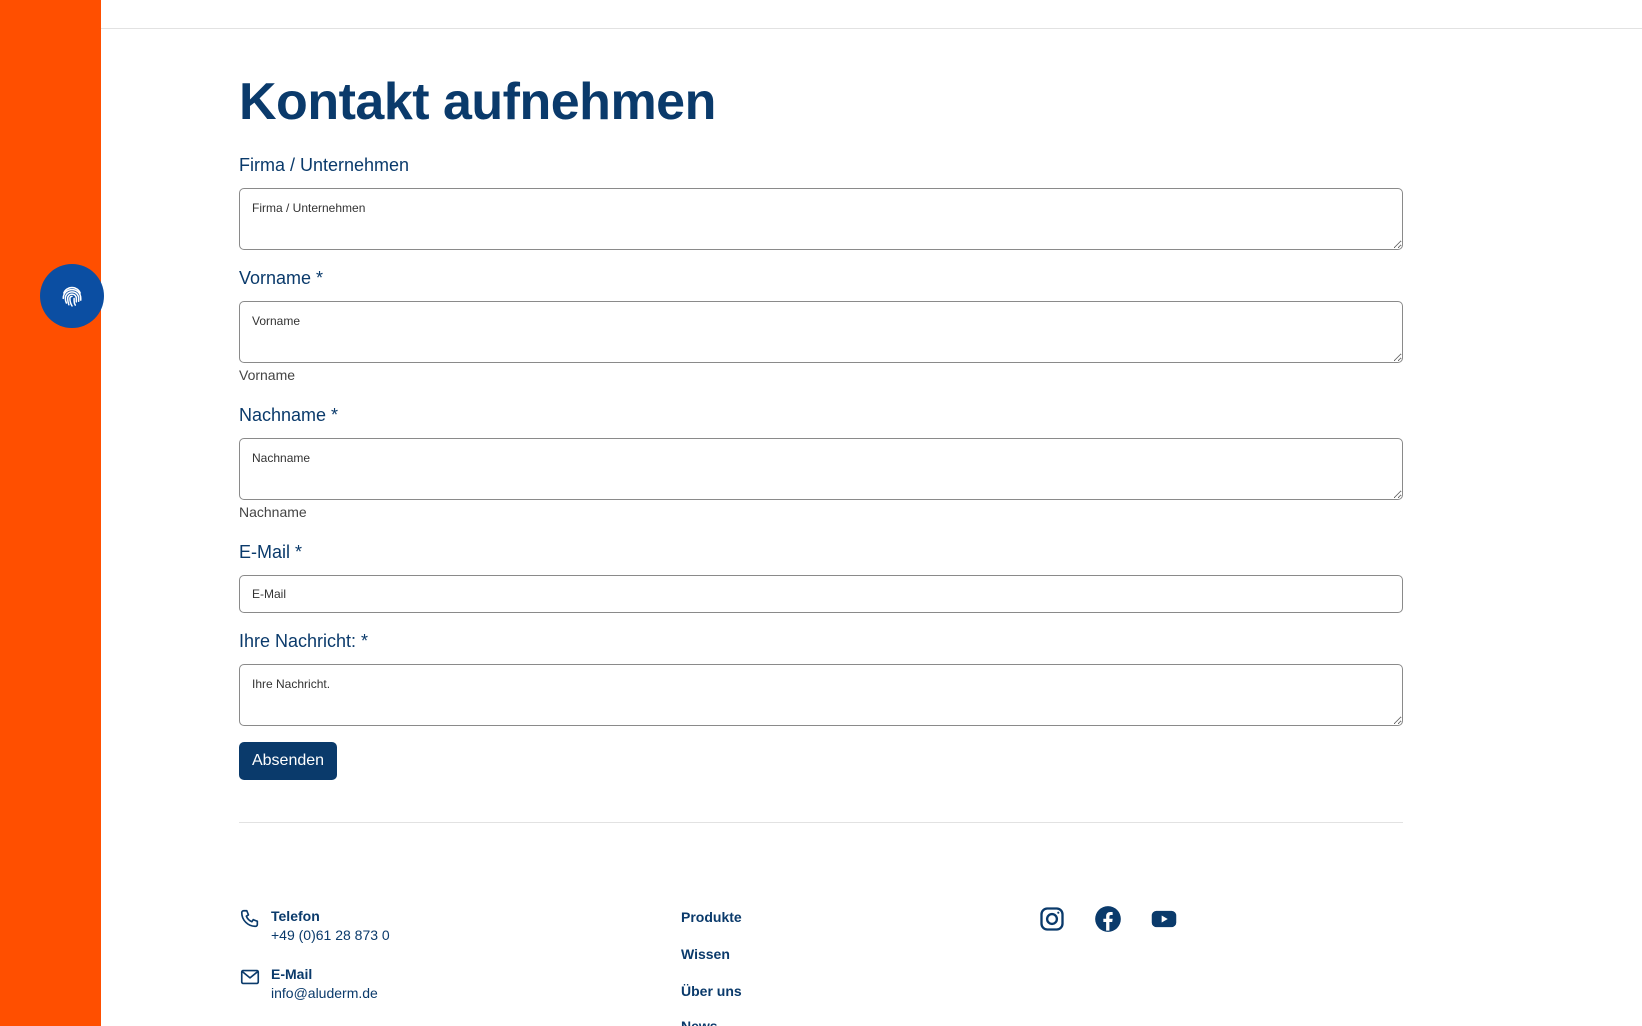 This screenshot has height=1026, width=1642. Describe the element at coordinates (711, 991) in the screenshot. I see `footer-nav-ueber-uns: Über uns` at that location.